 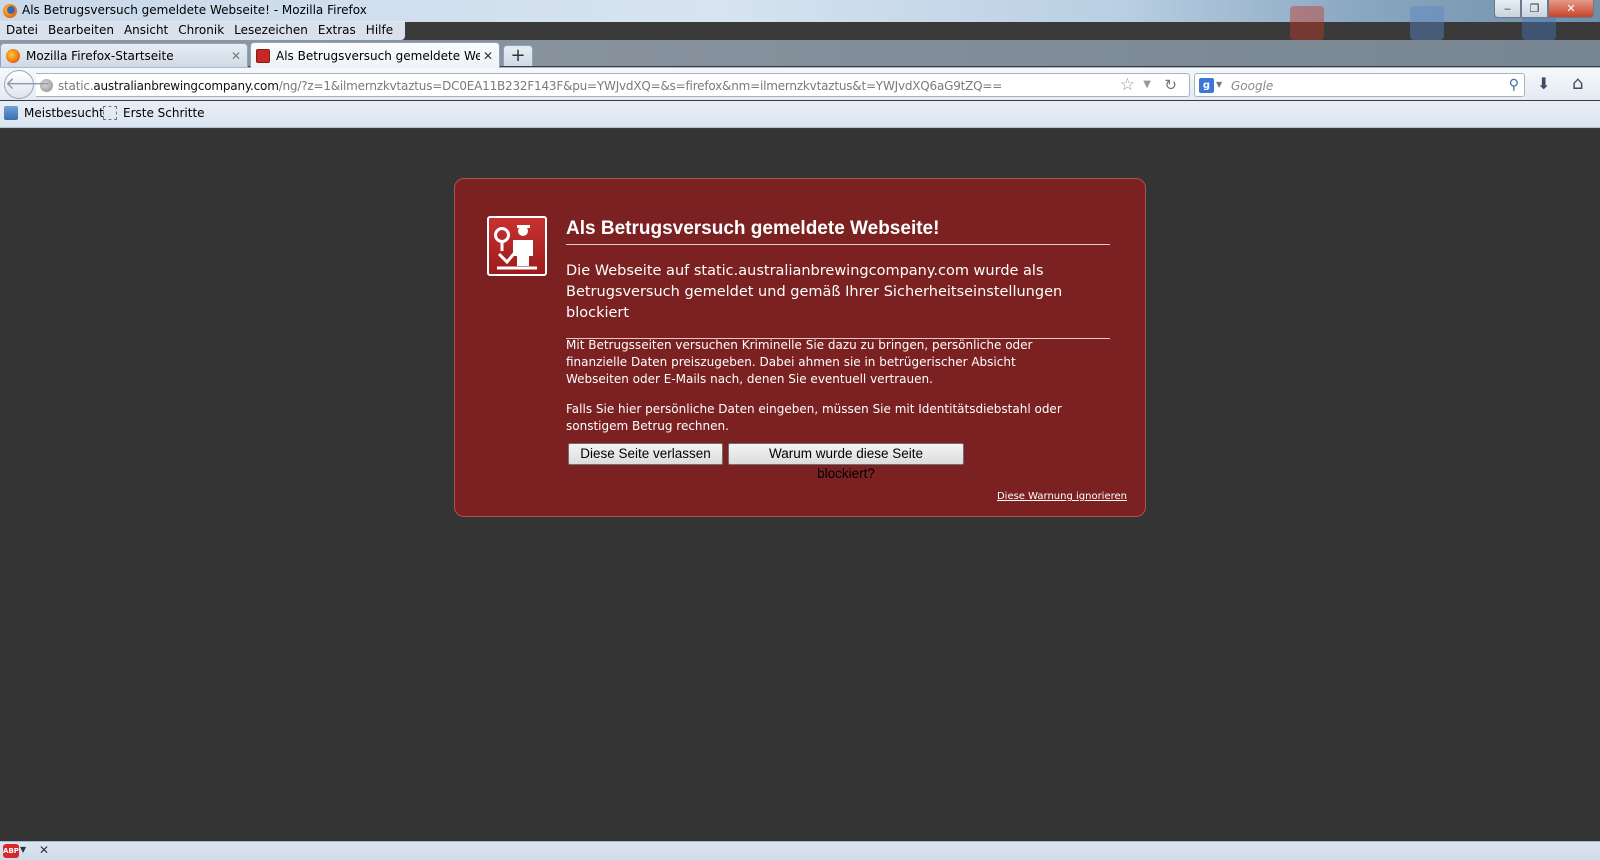 I want to click on phishing-warning-illustration, so click(x=515, y=247).